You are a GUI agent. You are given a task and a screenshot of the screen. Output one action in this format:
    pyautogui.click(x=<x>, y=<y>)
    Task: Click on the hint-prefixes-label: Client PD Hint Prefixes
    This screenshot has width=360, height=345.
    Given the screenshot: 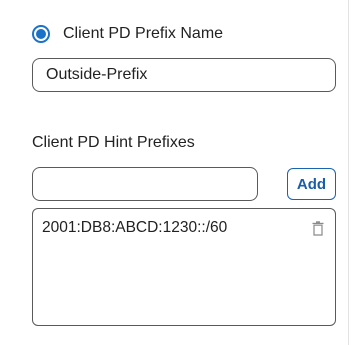 What is the action you would take?
    pyautogui.click(x=113, y=142)
    